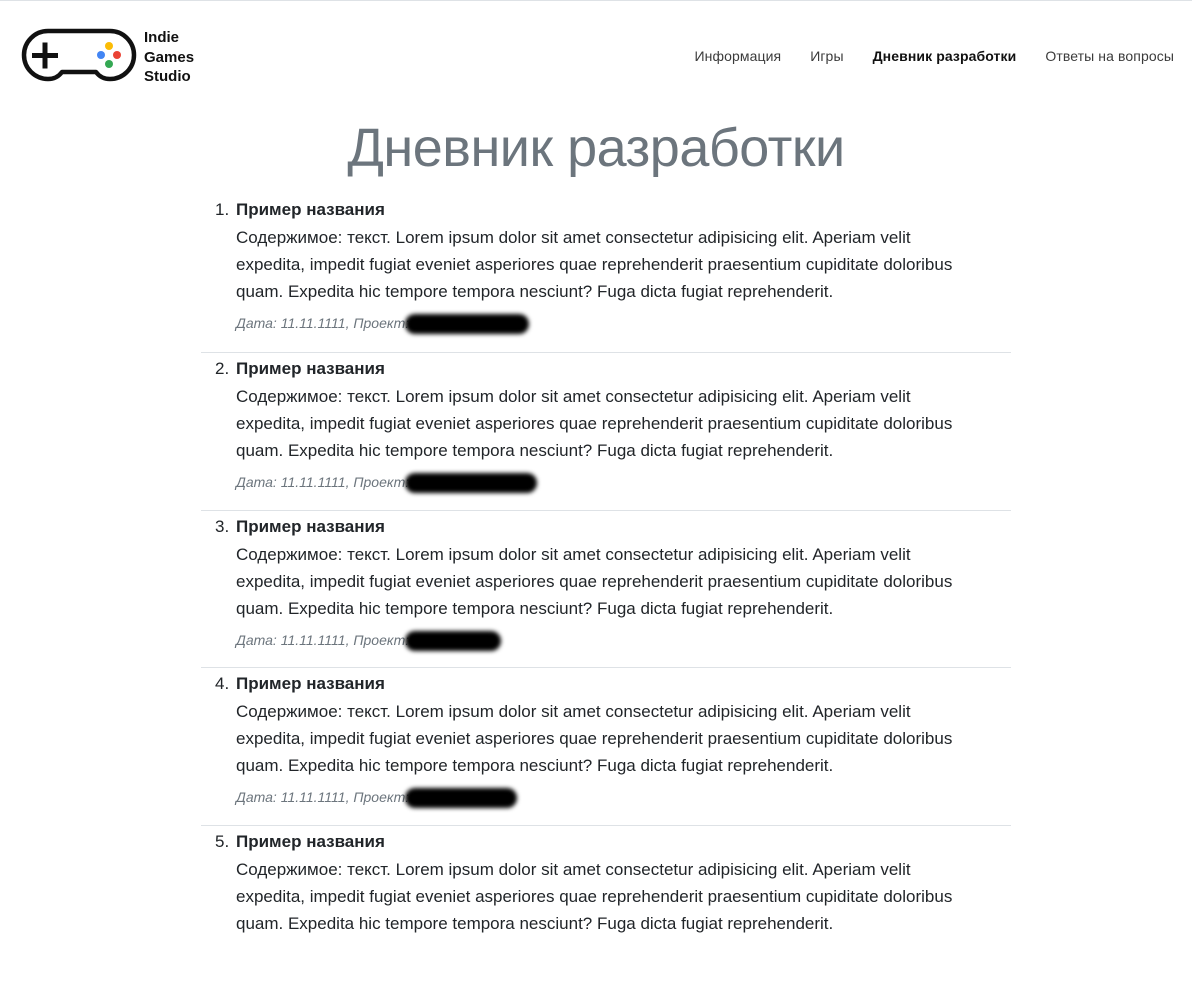 Image resolution: width=1192 pixels, height=983 pixels. I want to click on green-button-dot, so click(109, 64).